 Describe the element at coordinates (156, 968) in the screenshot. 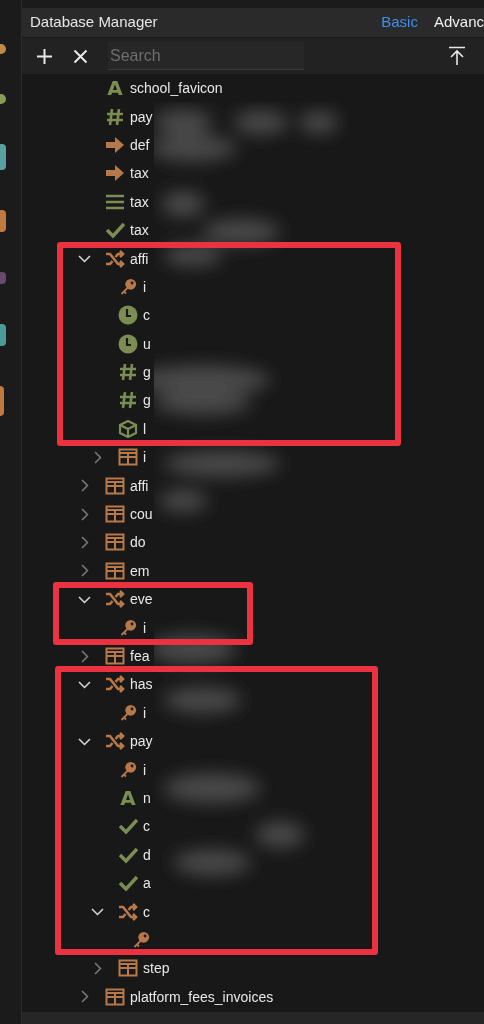

I see `tree-item-label: step` at that location.